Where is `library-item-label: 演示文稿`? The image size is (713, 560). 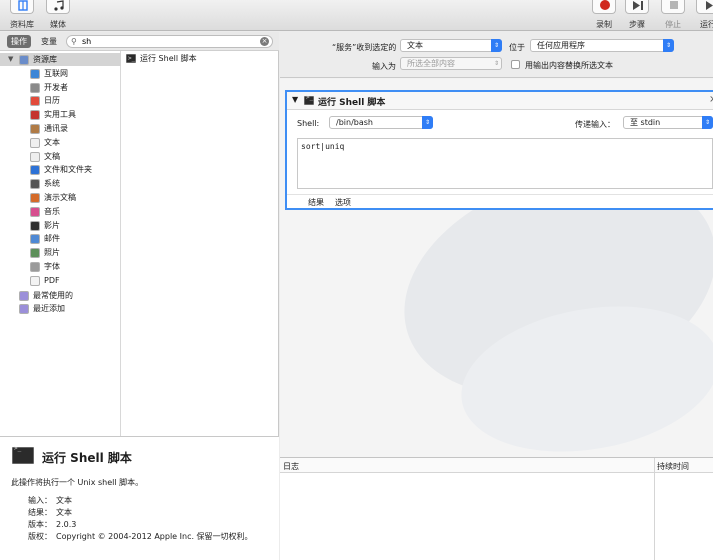 library-item-label: 演示文稿 is located at coordinates (60, 197).